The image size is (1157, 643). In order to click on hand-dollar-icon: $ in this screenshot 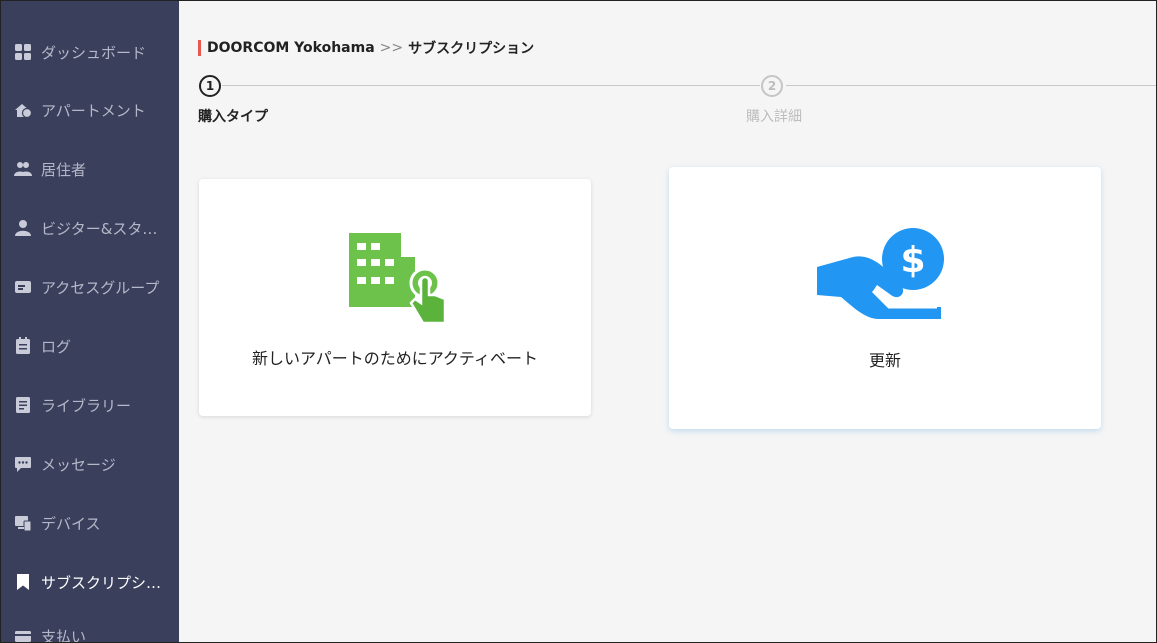, I will do `click(880, 273)`.